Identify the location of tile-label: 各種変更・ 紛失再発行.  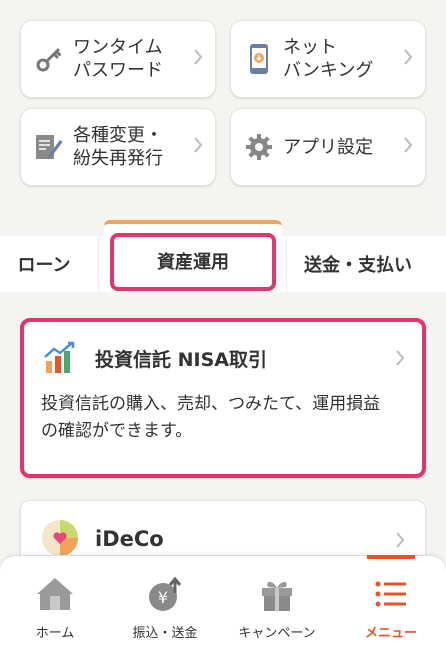
(118, 147).